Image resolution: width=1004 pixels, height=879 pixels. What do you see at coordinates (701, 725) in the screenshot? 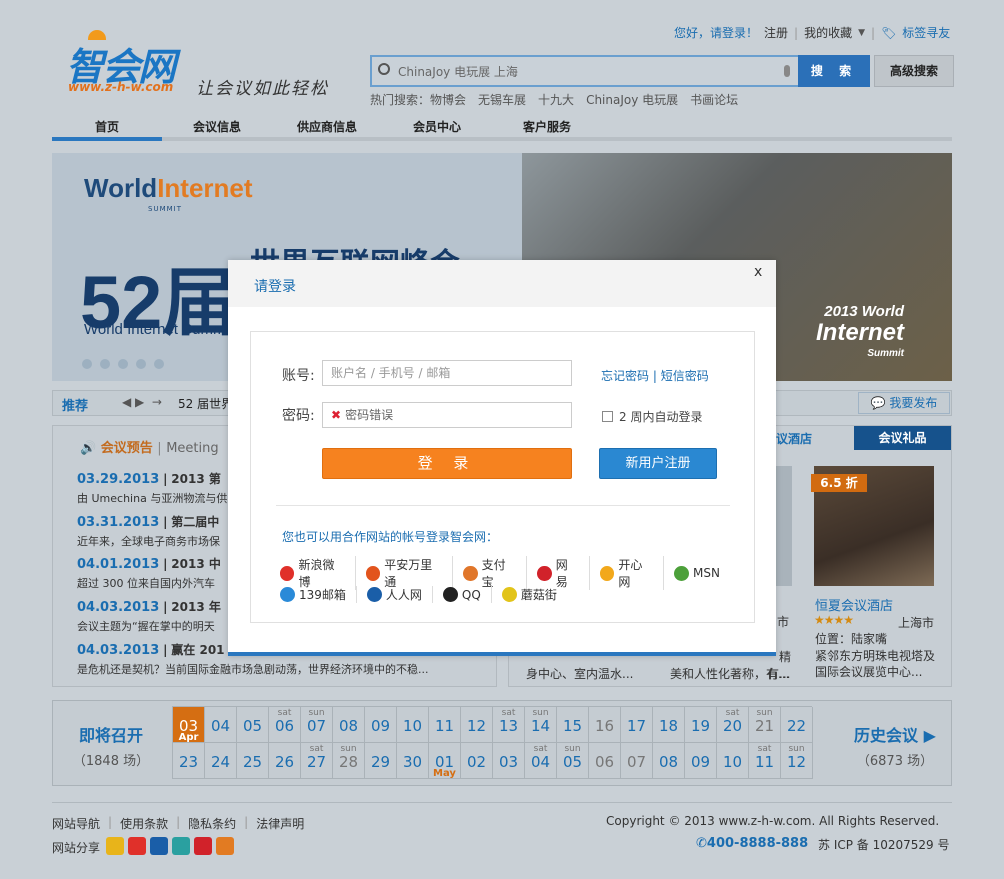
I see `calendar-day: 19` at bounding box center [701, 725].